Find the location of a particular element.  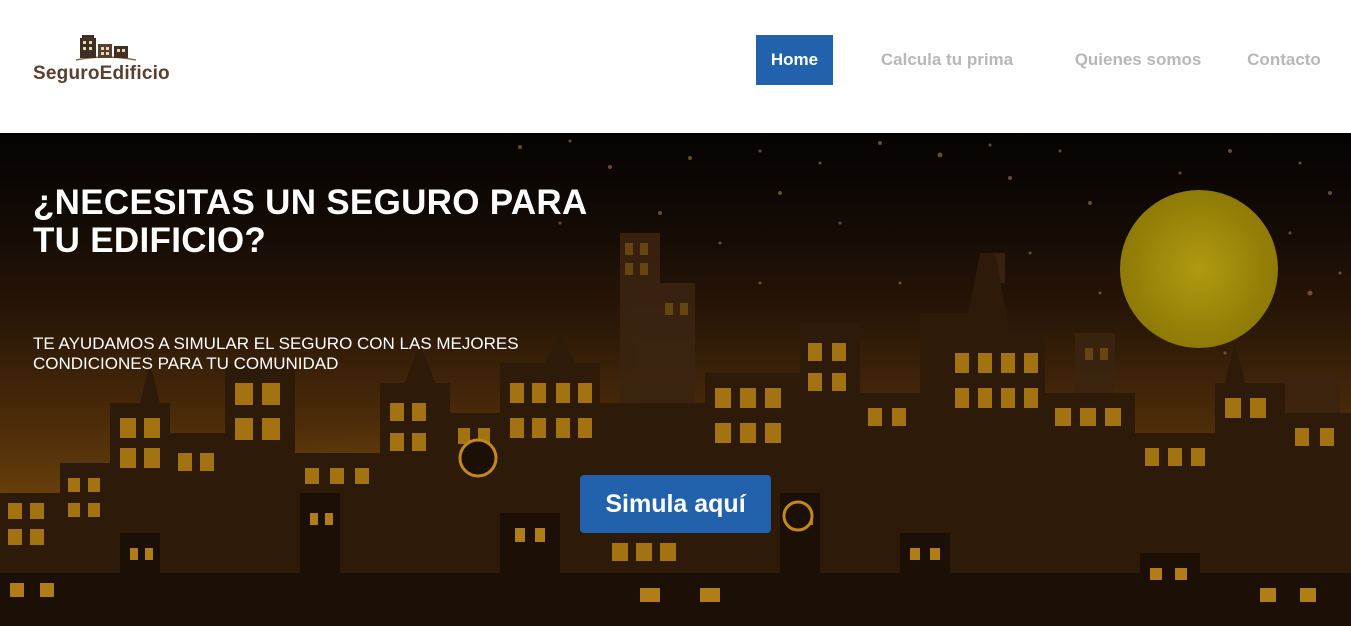

nav-quienes-somos: Quienes somos is located at coordinates (1138, 60).